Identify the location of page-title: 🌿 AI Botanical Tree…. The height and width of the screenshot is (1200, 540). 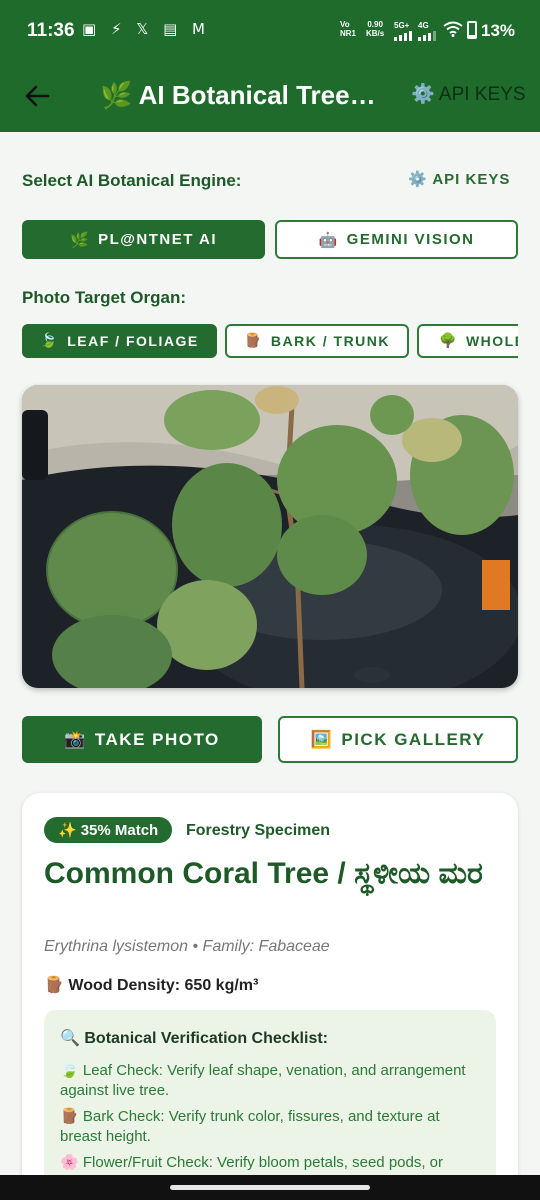
(238, 95).